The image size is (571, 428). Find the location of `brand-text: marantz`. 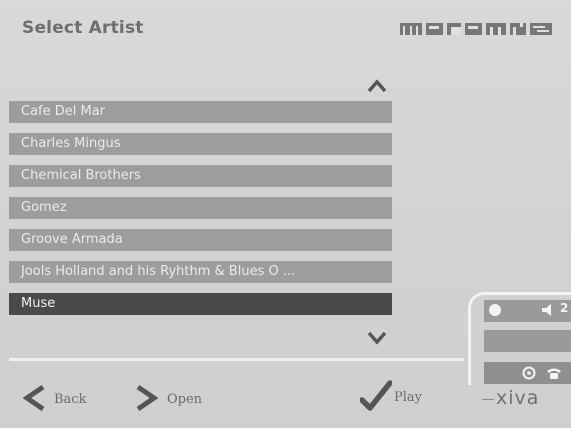

brand-text: marantz is located at coordinates (400, 20).